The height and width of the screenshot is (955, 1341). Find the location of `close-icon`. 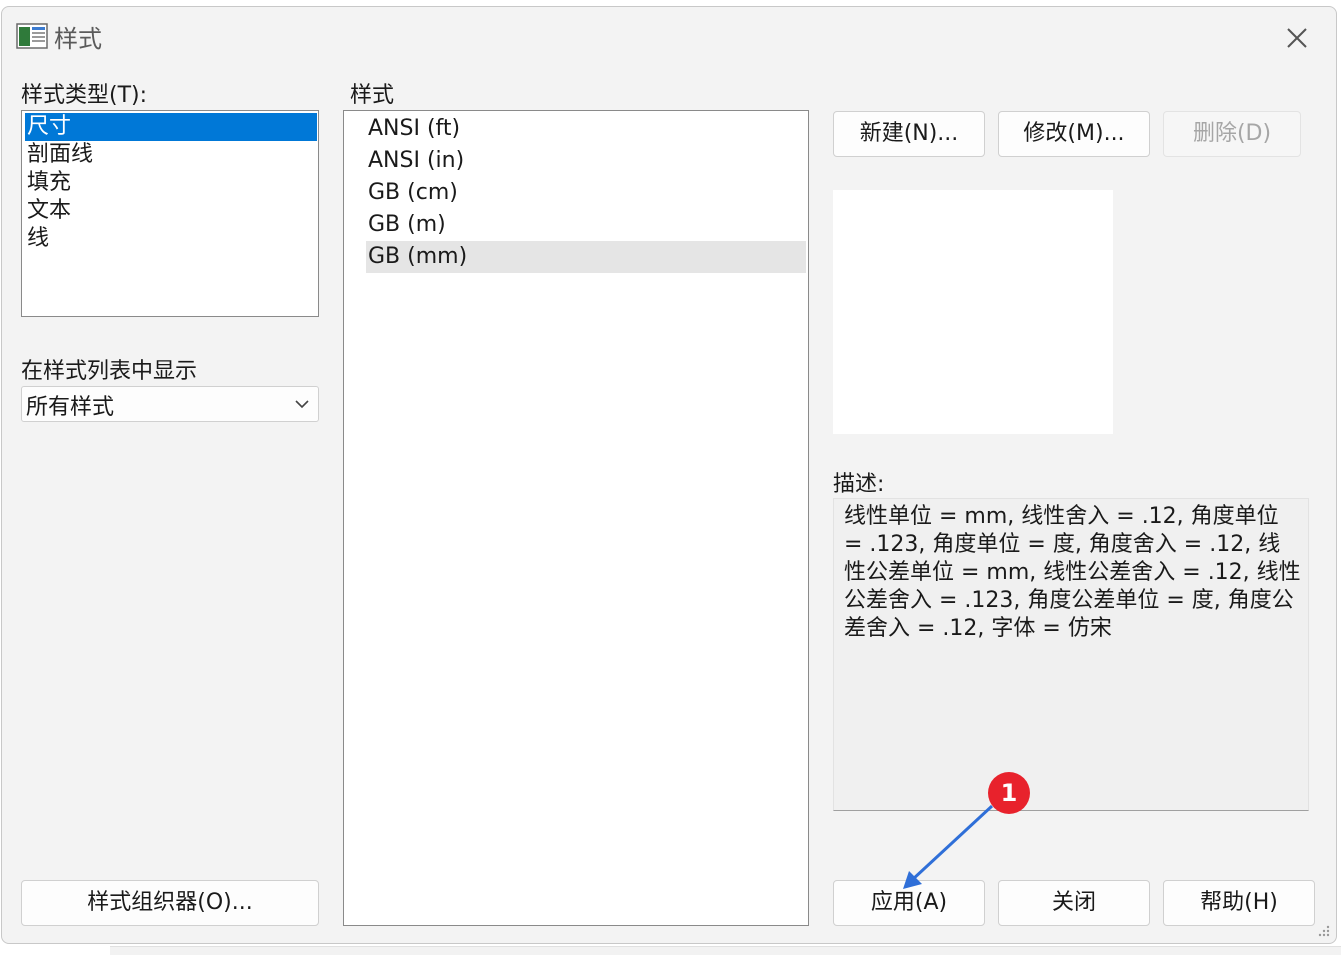

close-icon is located at coordinates (1297, 38).